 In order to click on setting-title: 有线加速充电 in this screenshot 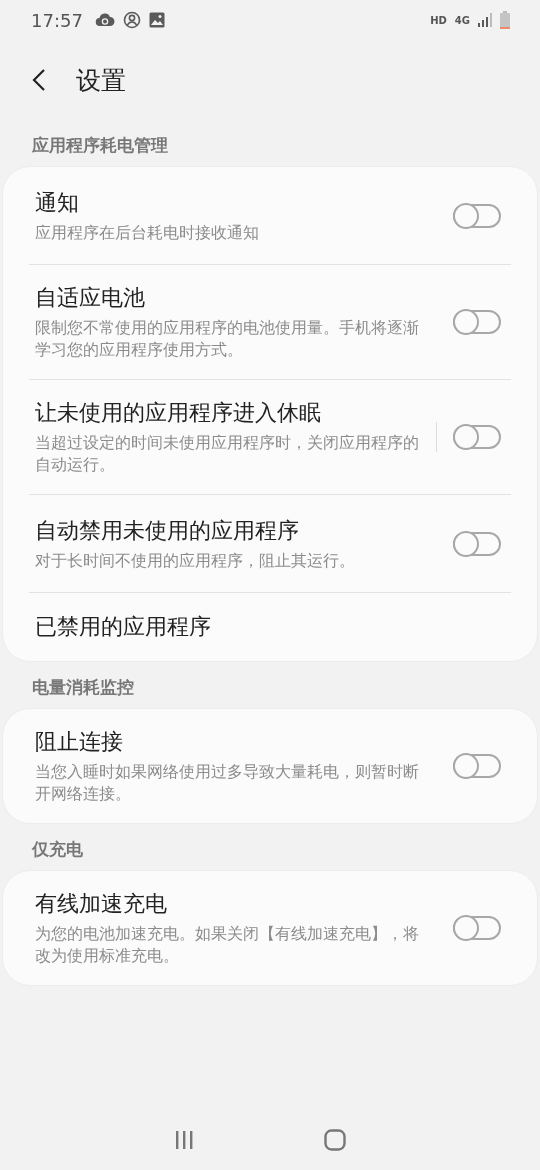, I will do `click(101, 904)`.